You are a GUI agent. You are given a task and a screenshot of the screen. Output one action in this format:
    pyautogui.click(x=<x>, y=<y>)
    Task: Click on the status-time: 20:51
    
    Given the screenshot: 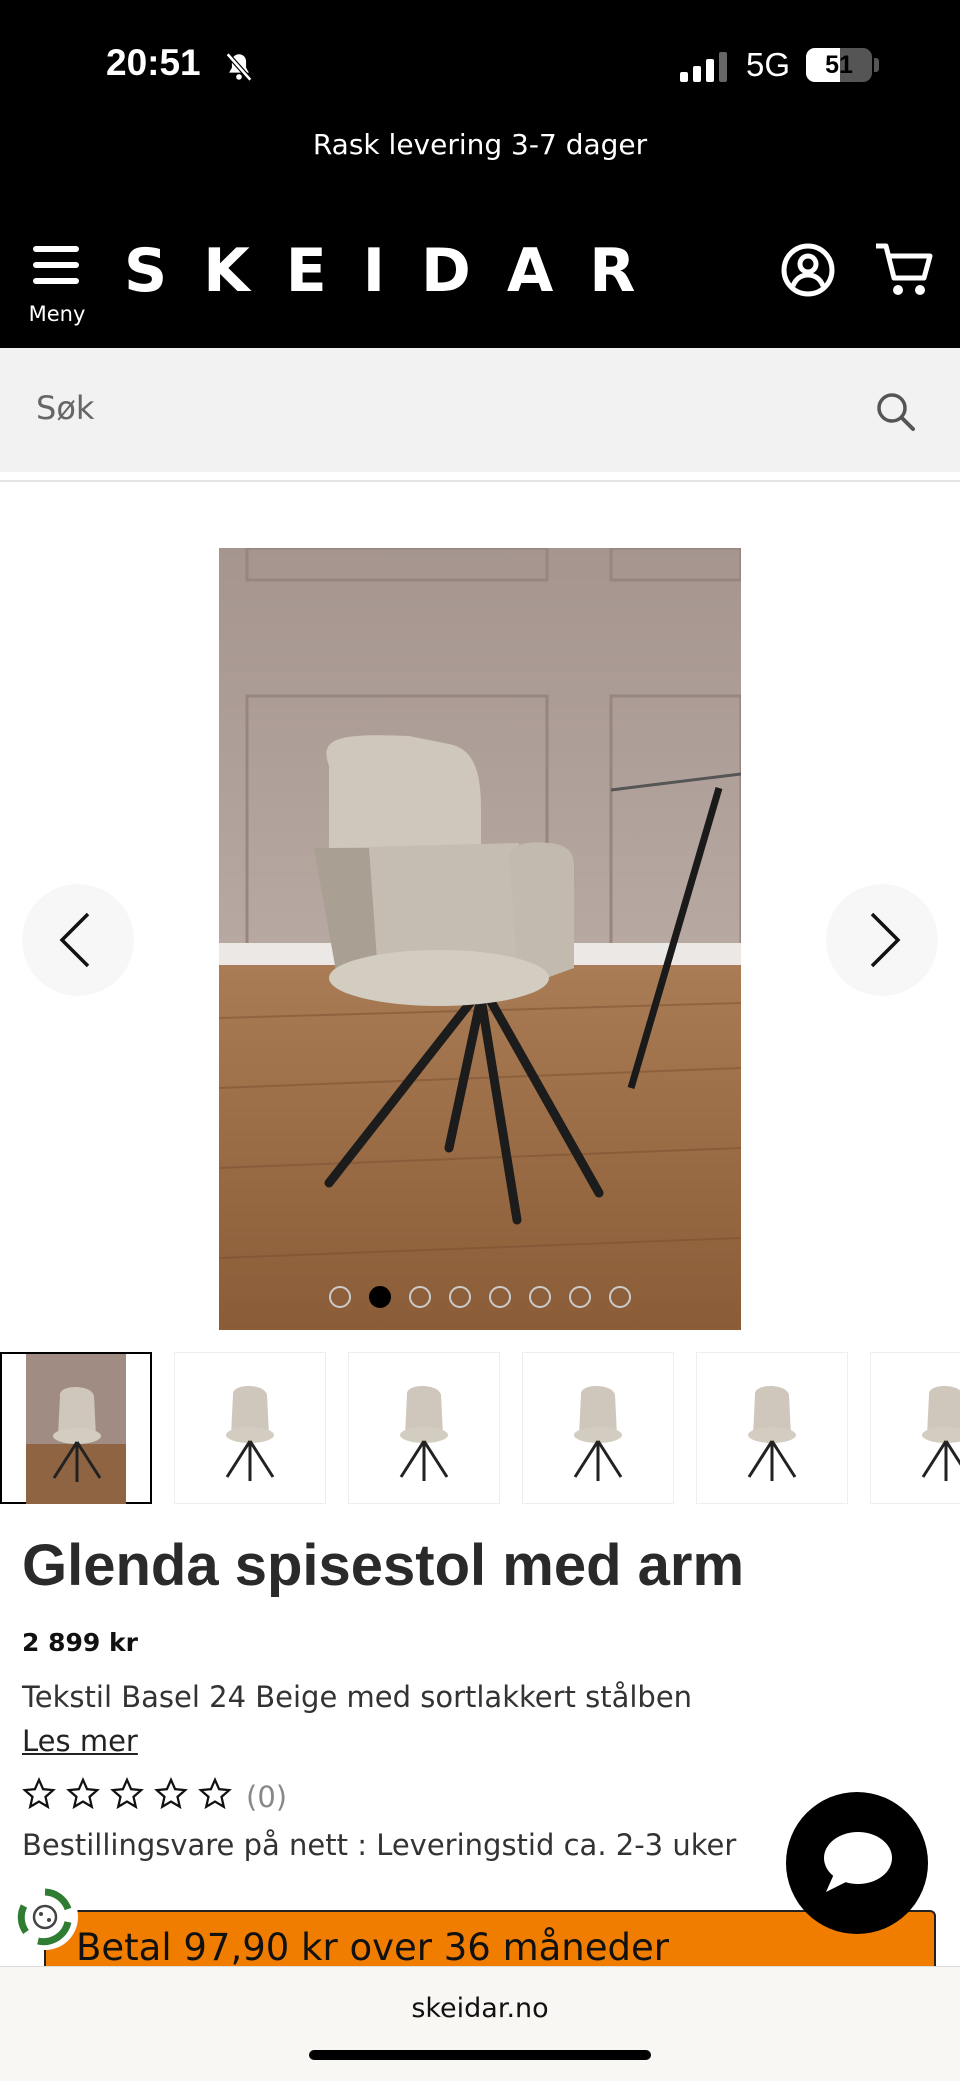 What is the action you would take?
    pyautogui.click(x=153, y=62)
    